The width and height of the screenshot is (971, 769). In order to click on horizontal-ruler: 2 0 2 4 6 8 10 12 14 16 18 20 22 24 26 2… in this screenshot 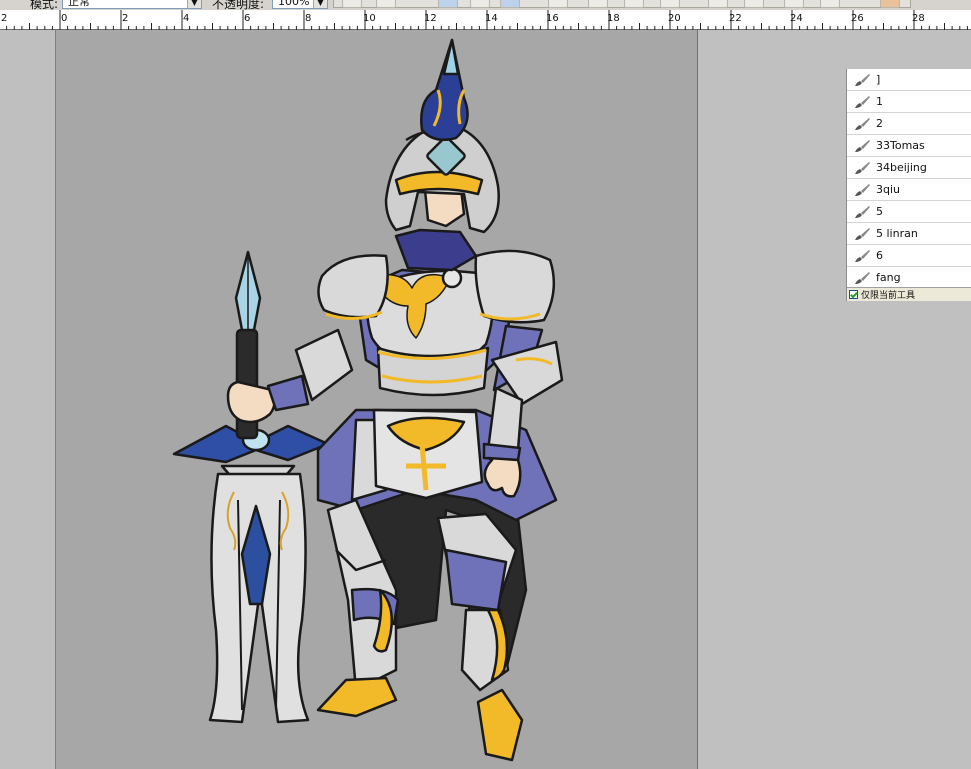, I will do `click(485, 20)`.